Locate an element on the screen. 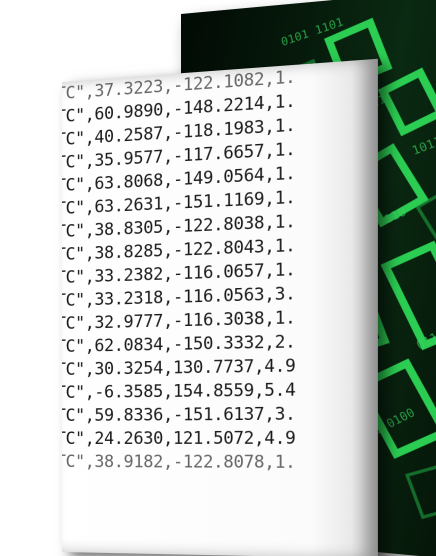 The height and width of the screenshot is (556, 436). data-line: TC",-6.3585,154.8559,5.4 is located at coordinates (178, 391).